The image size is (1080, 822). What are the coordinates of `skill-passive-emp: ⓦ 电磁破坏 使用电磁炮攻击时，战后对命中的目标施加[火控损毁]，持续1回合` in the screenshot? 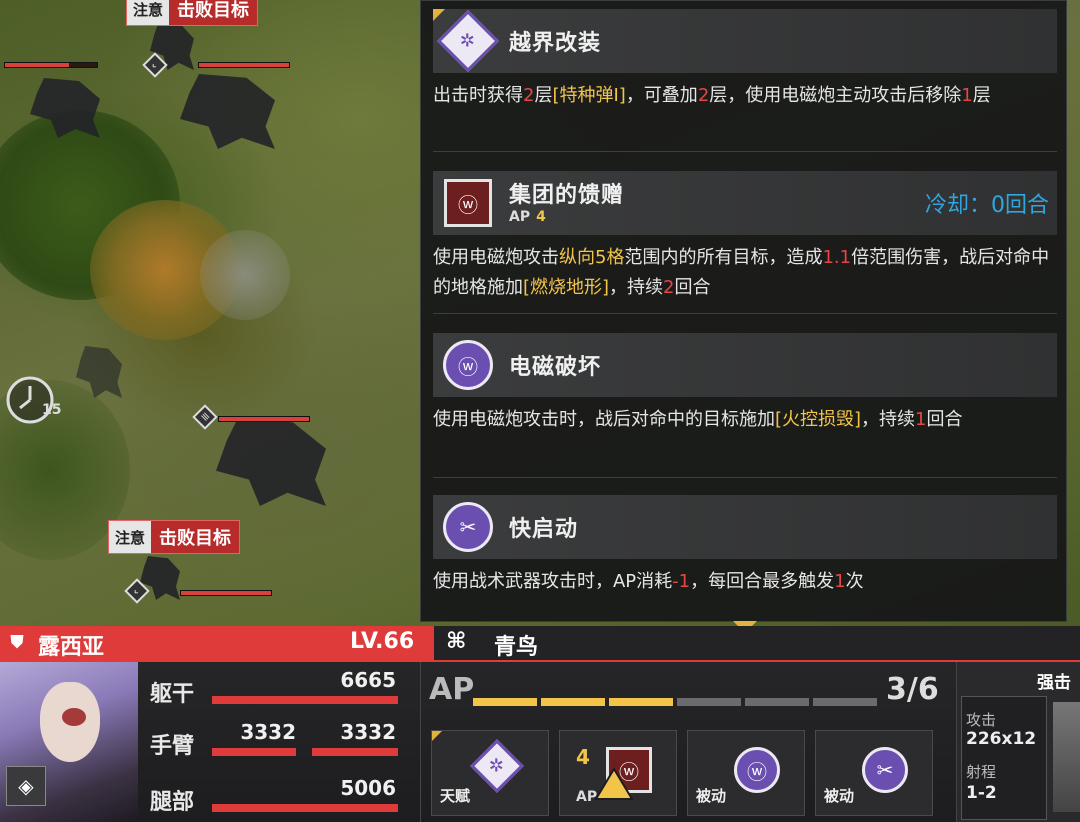 It's located at (745, 384).